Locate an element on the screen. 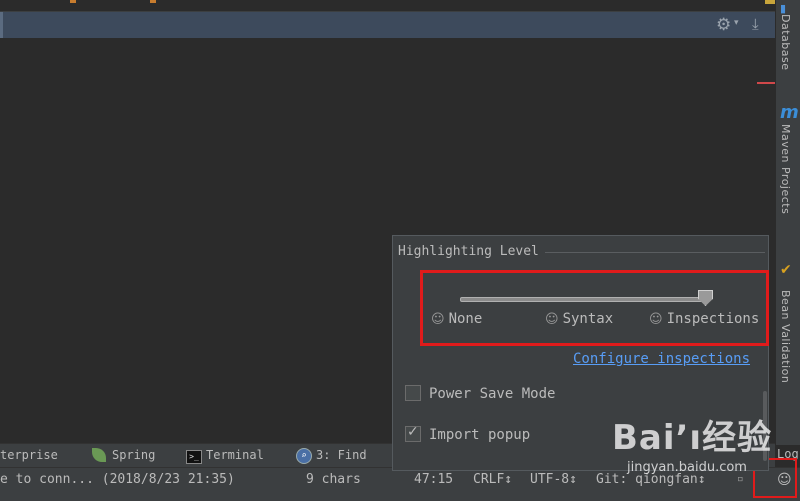 The image size is (800, 501). tab-enterprise: terprise is located at coordinates (29, 455).